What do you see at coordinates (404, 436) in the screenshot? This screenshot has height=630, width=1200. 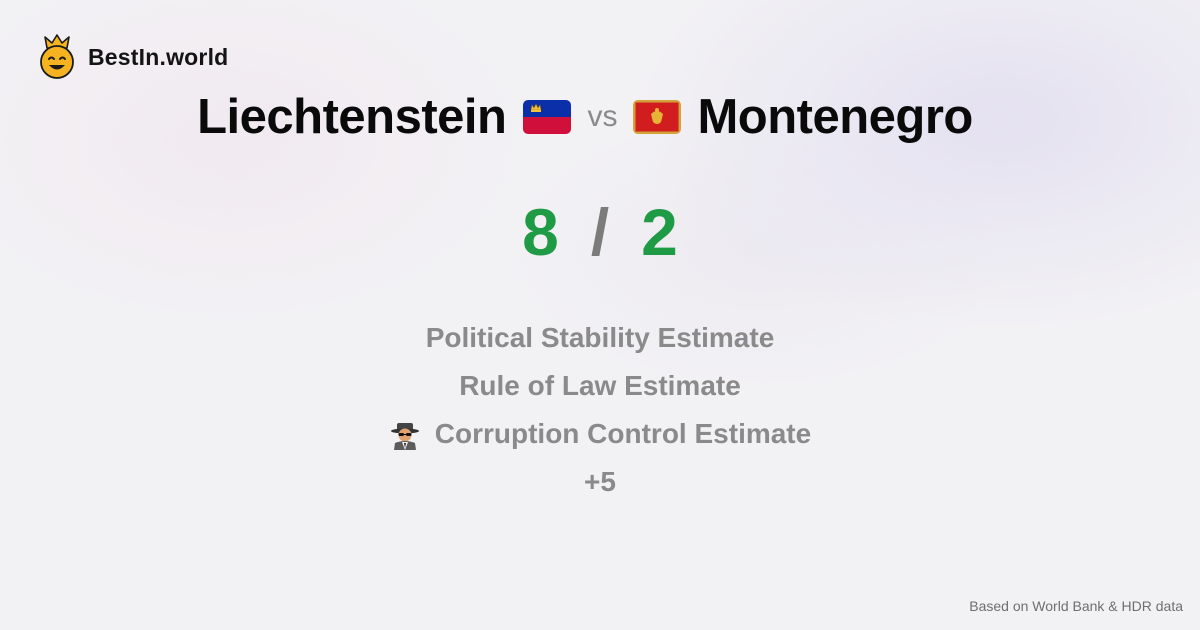 I see `spy-icon` at bounding box center [404, 436].